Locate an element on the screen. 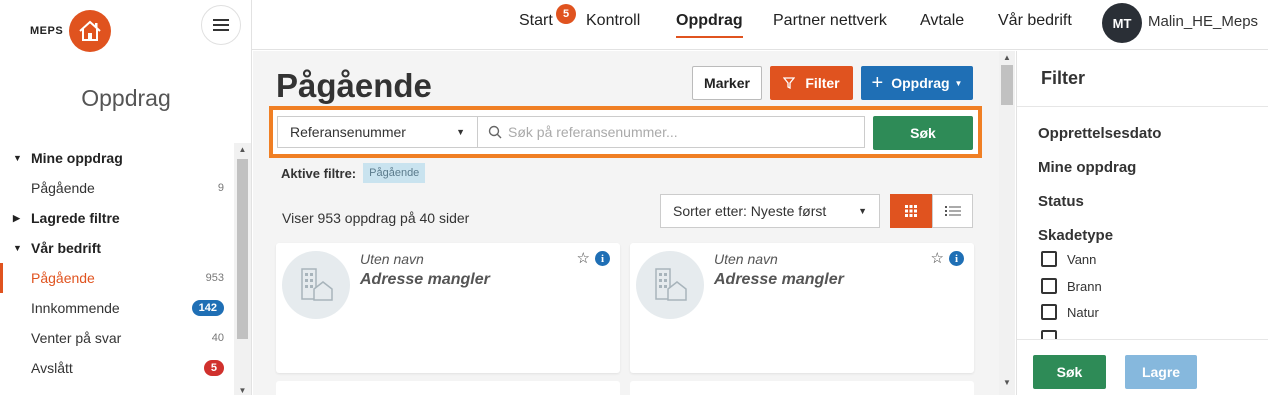  filter-panel-footer: Søk Lagre is located at coordinates (1142, 367).